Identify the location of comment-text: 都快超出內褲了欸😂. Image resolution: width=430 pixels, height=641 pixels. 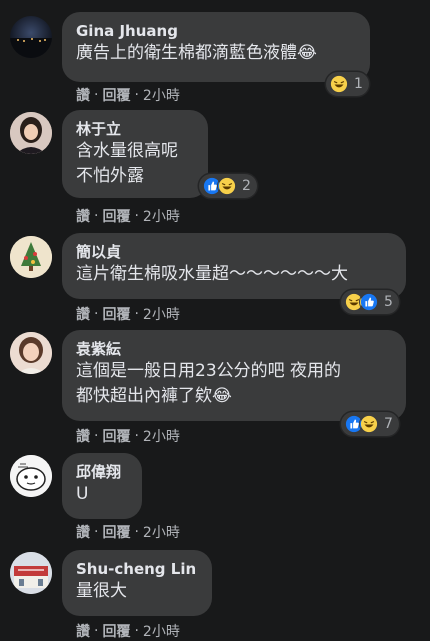
(154, 396).